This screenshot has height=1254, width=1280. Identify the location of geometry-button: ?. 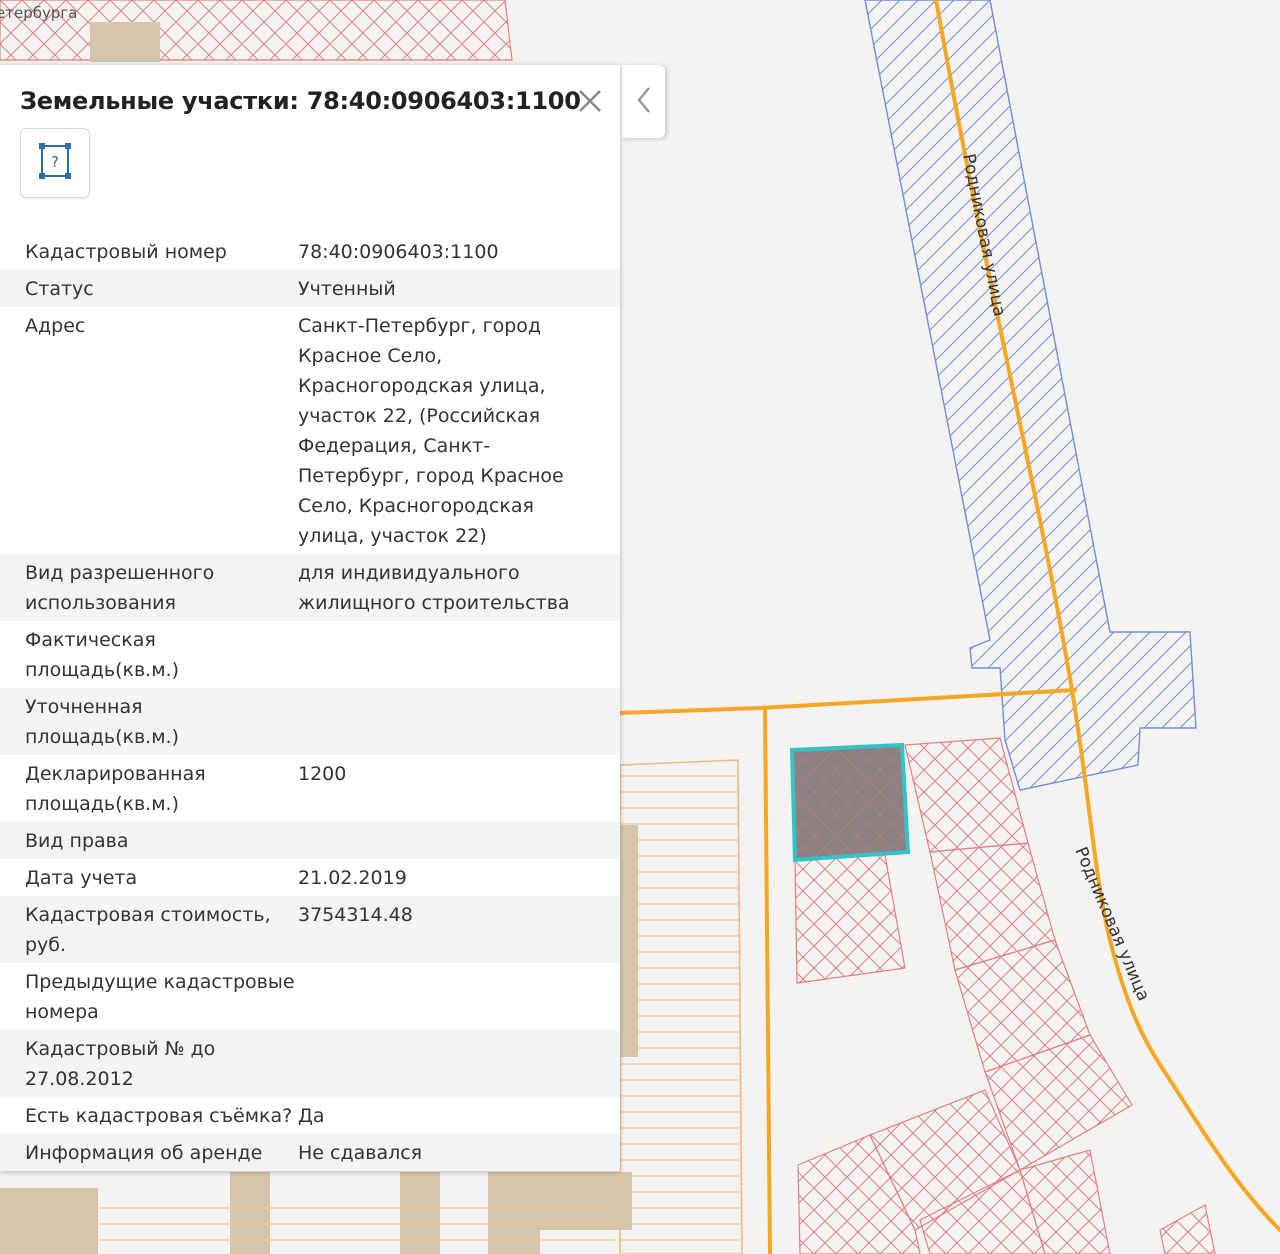
(55, 163).